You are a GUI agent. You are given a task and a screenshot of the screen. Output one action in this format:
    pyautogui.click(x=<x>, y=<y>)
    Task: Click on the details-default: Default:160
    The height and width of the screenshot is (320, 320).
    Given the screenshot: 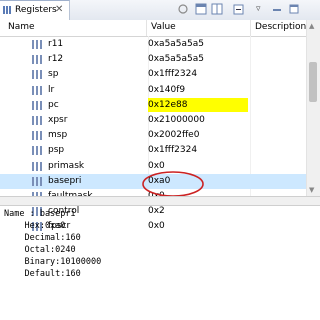 What is the action you would take?
    pyautogui.click(x=42, y=274)
    